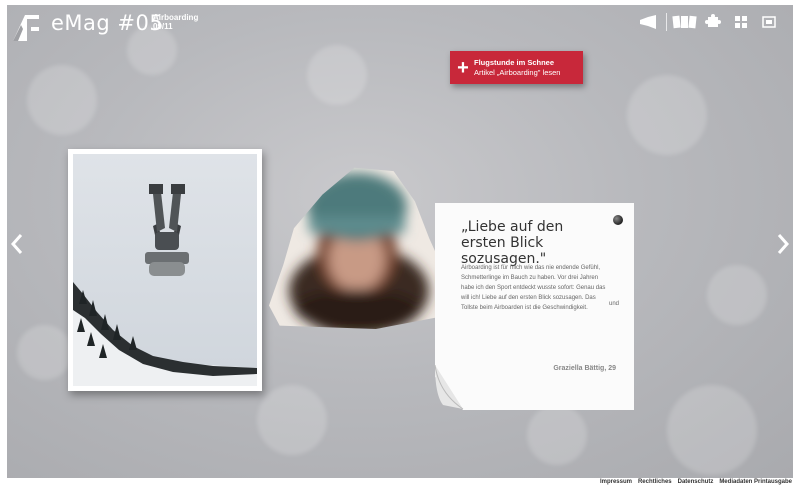 This screenshot has width=800, height=486. Describe the element at coordinates (755, 482) in the screenshot. I see `footer-link-mediadaten: Mediadaten Printausgabe` at that location.